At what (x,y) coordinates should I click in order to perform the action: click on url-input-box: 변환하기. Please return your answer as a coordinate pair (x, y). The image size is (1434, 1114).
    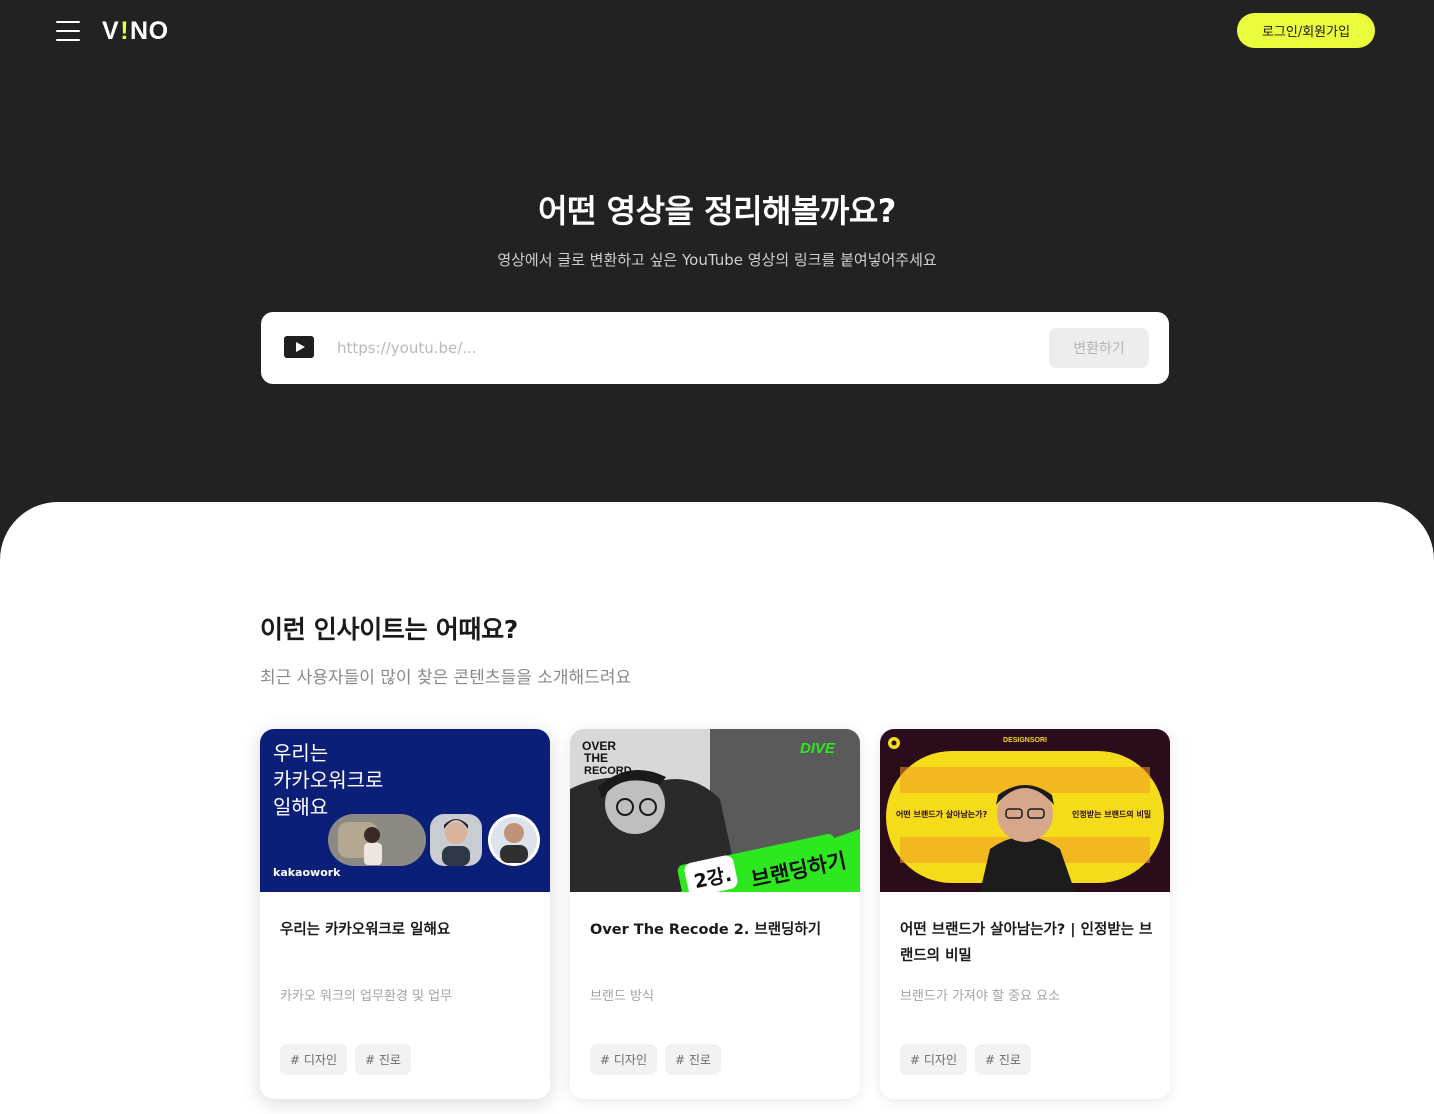
    Looking at the image, I should click on (715, 348).